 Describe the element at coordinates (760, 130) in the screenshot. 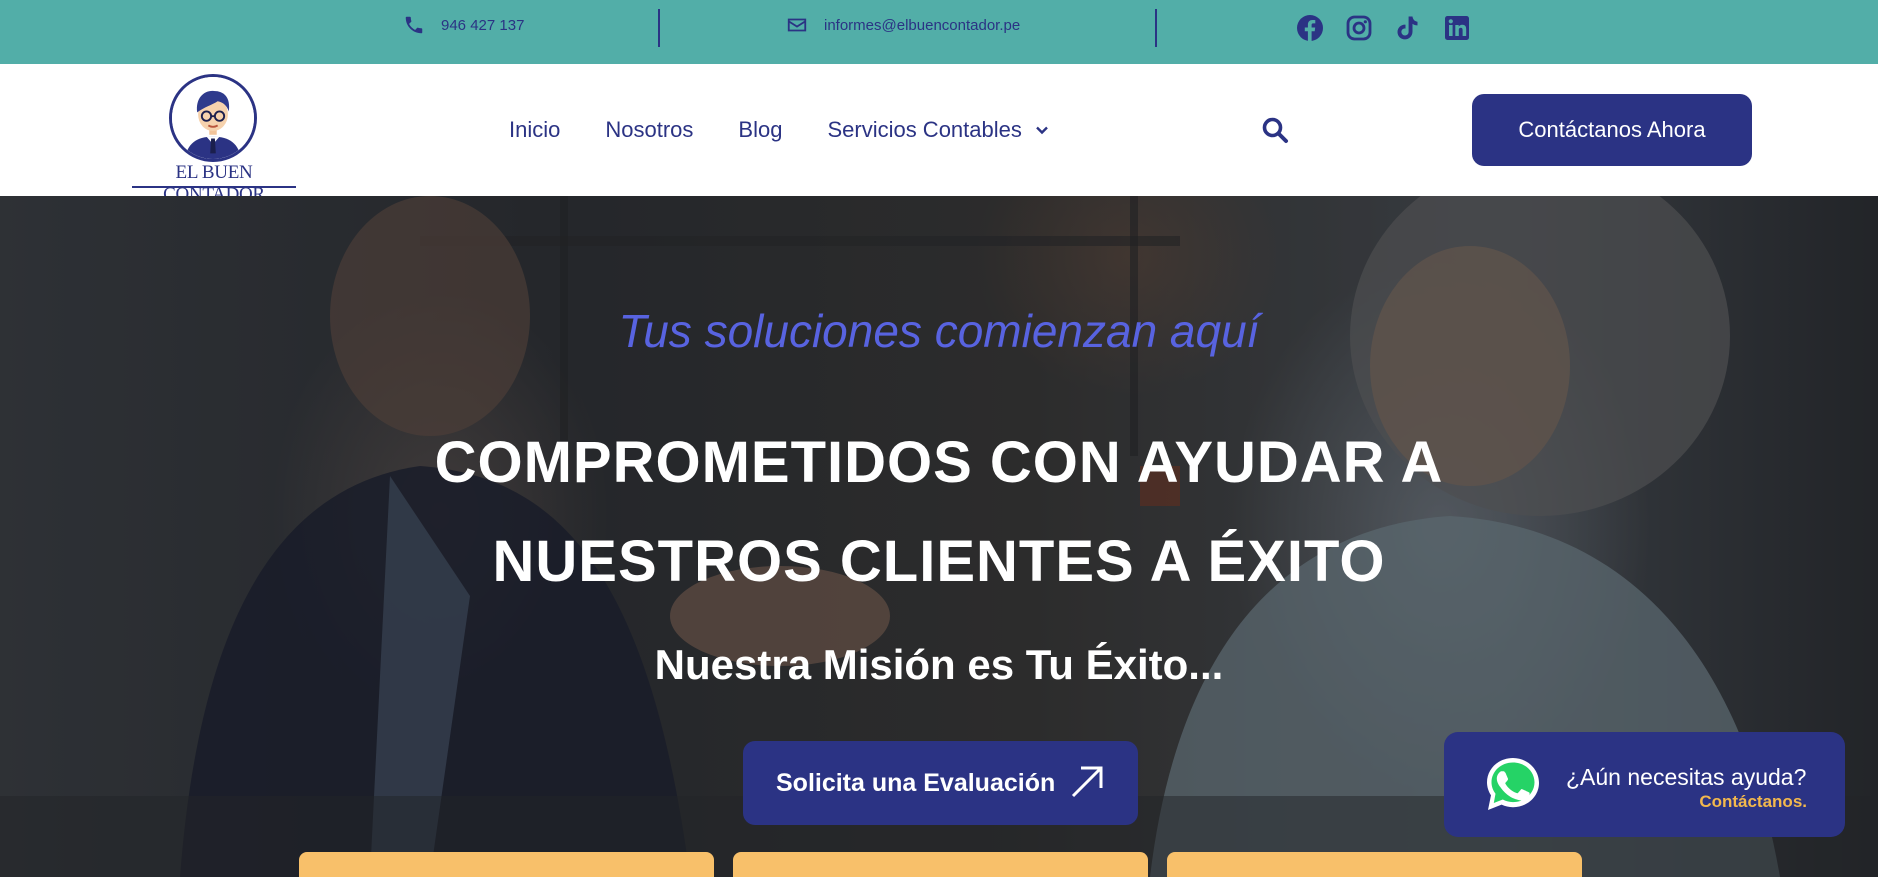

I see `nav-item-blog: Blog` at that location.